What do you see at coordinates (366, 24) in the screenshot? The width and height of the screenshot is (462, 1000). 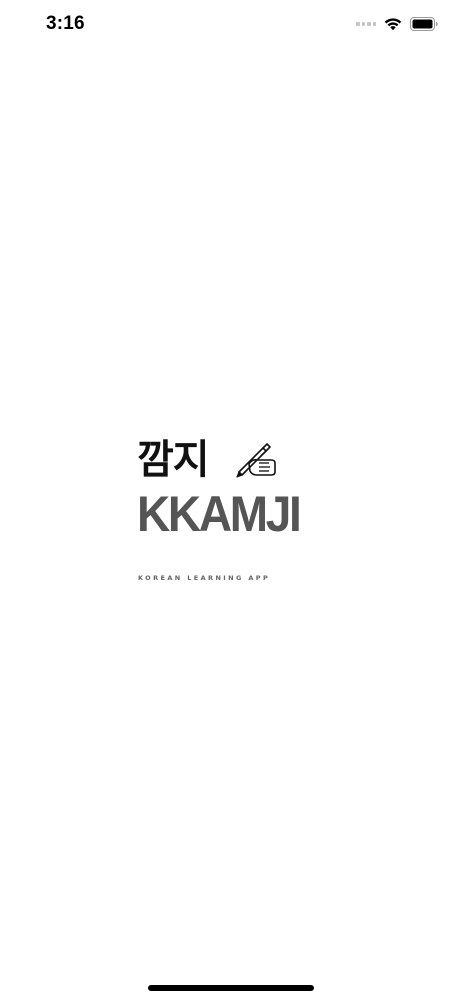 I see `signal-icon` at bounding box center [366, 24].